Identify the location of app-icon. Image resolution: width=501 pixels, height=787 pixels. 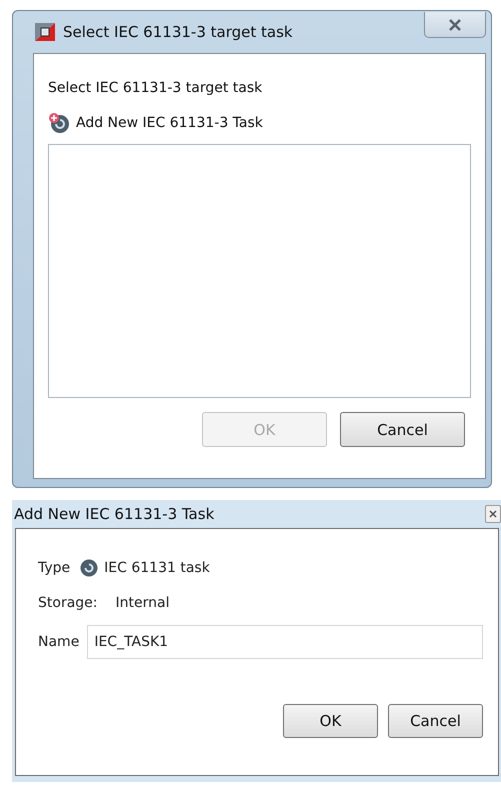
(45, 32).